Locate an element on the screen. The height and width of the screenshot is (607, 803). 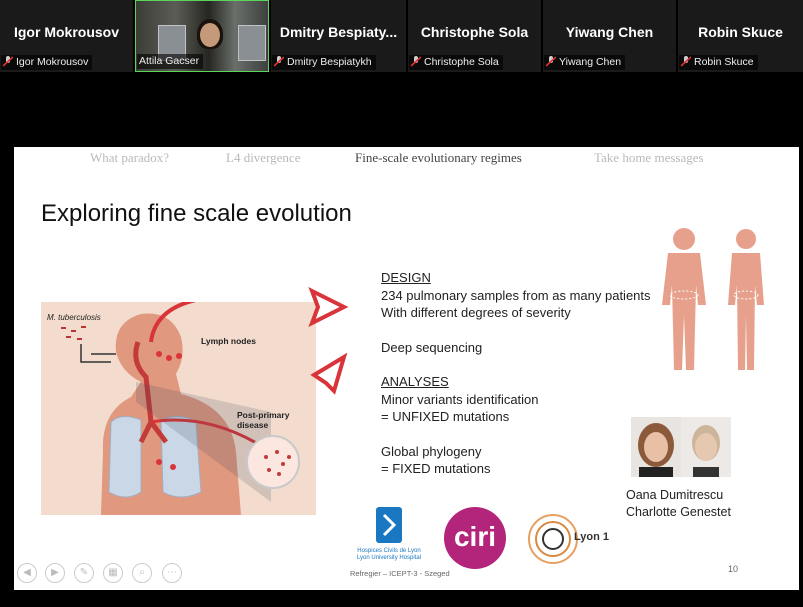
participant-label: Robin Skuce is located at coordinates (718, 62).